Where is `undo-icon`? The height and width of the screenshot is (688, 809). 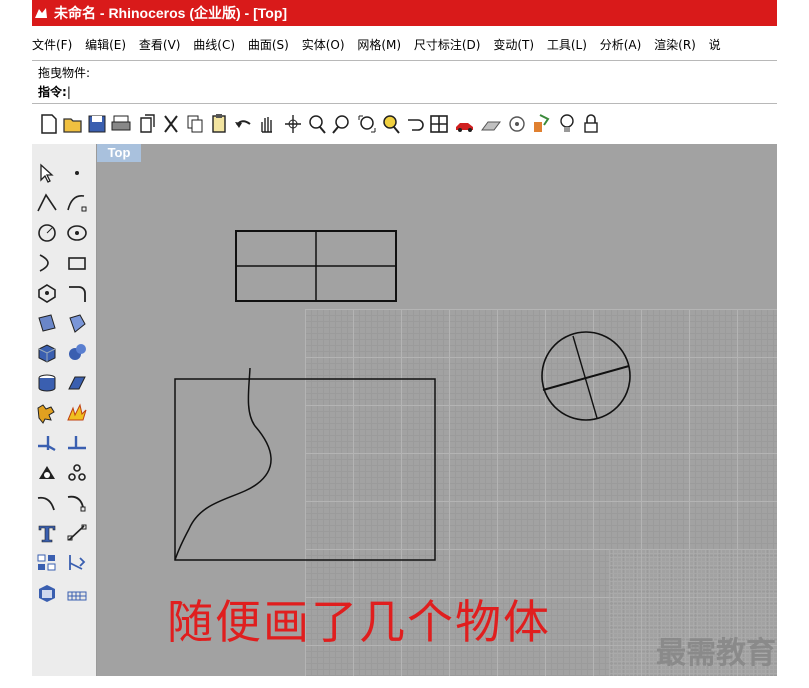
undo-icon is located at coordinates (243, 124).